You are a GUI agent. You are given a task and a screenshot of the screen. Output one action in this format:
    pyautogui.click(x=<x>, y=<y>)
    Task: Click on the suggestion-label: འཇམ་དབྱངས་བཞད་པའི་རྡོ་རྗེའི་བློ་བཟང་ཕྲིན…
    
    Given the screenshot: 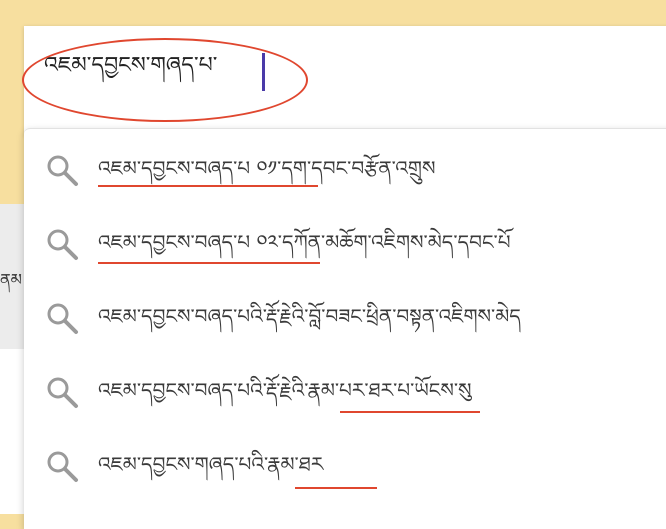 What is the action you would take?
    pyautogui.click(x=309, y=316)
    